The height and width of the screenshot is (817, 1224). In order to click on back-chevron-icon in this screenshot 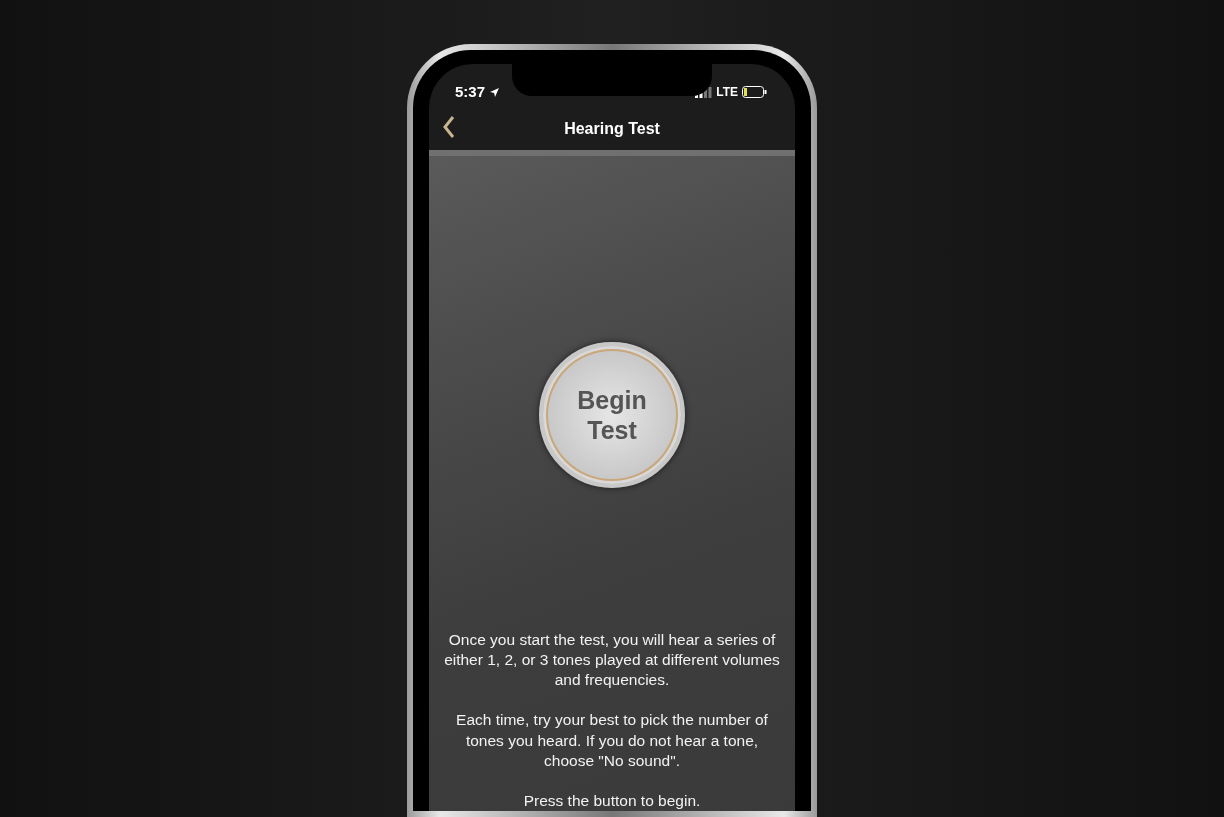, I will do `click(449, 127)`.